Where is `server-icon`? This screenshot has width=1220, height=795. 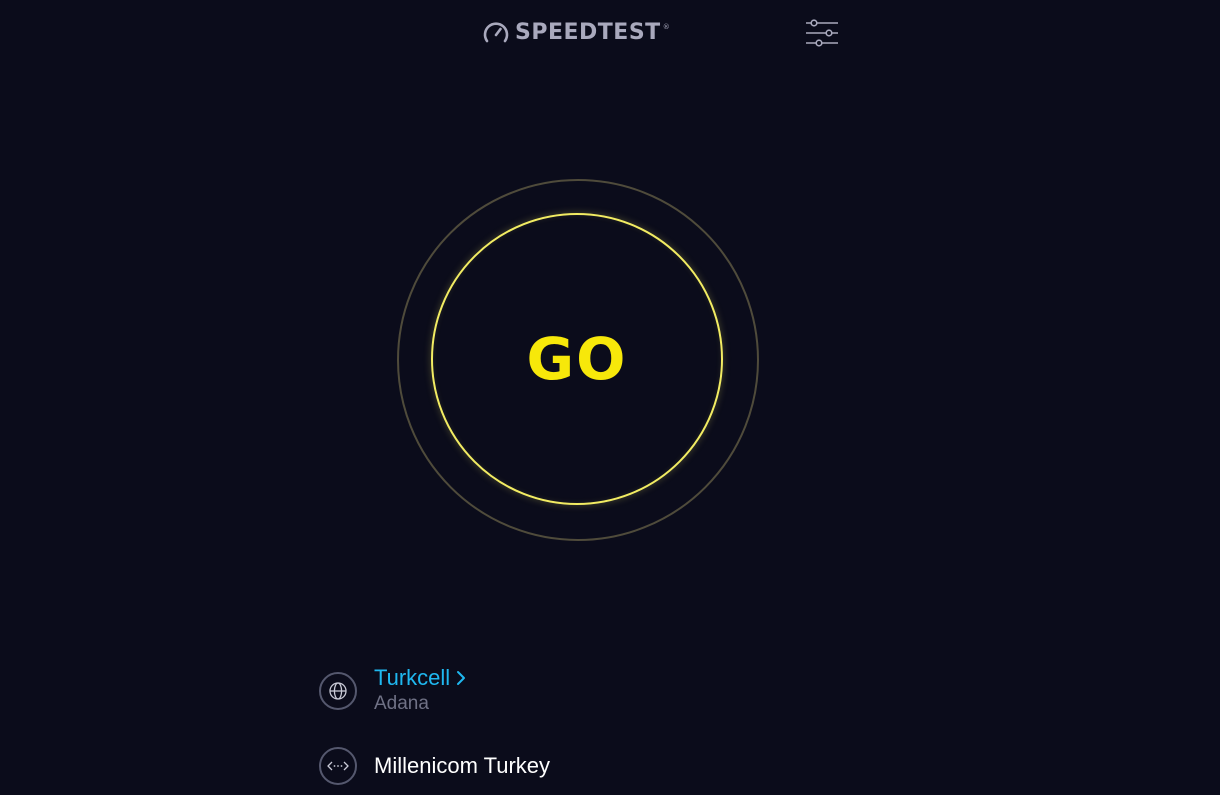
server-icon is located at coordinates (338, 766).